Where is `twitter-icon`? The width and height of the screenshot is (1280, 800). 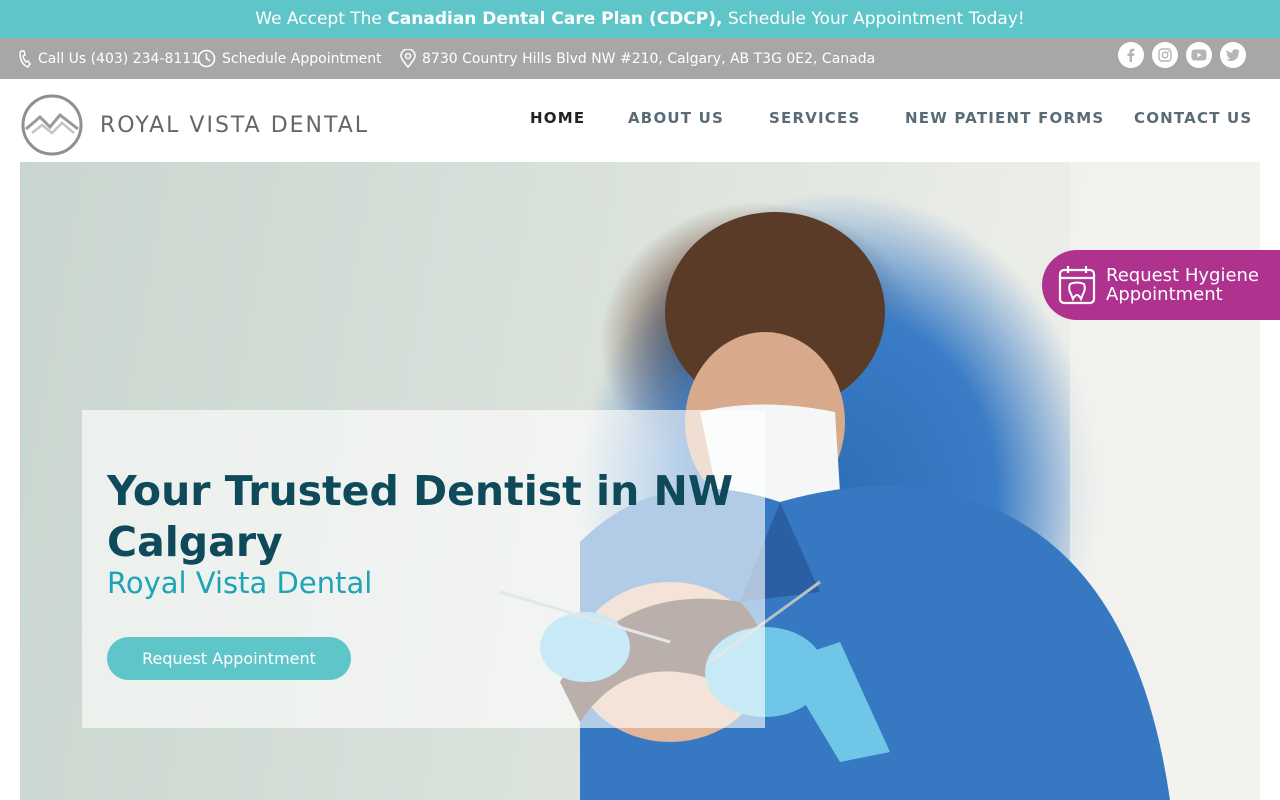
twitter-icon is located at coordinates (1233, 55).